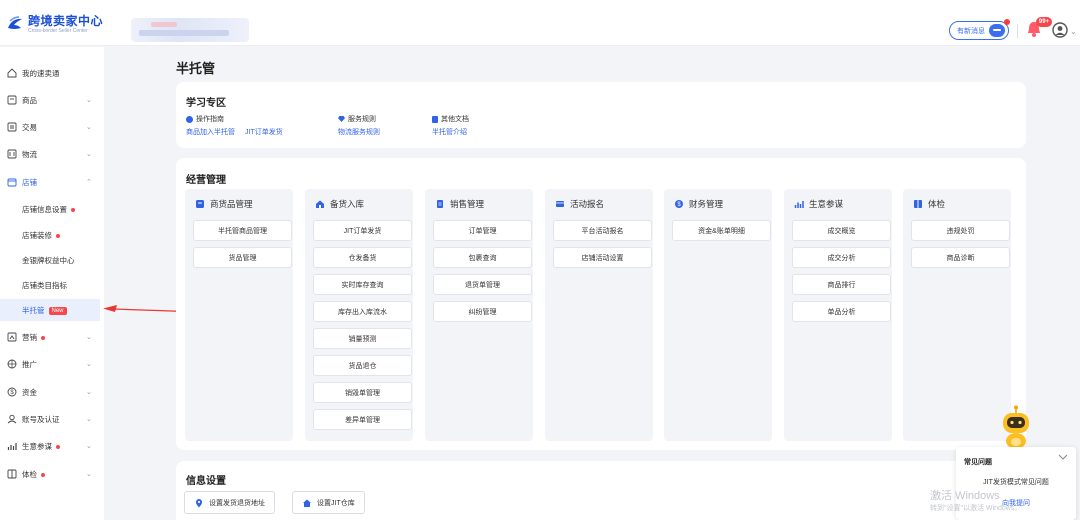  What do you see at coordinates (52, 73) in the screenshot?
I see `sidebar-item-home: 我的速卖通` at bounding box center [52, 73].